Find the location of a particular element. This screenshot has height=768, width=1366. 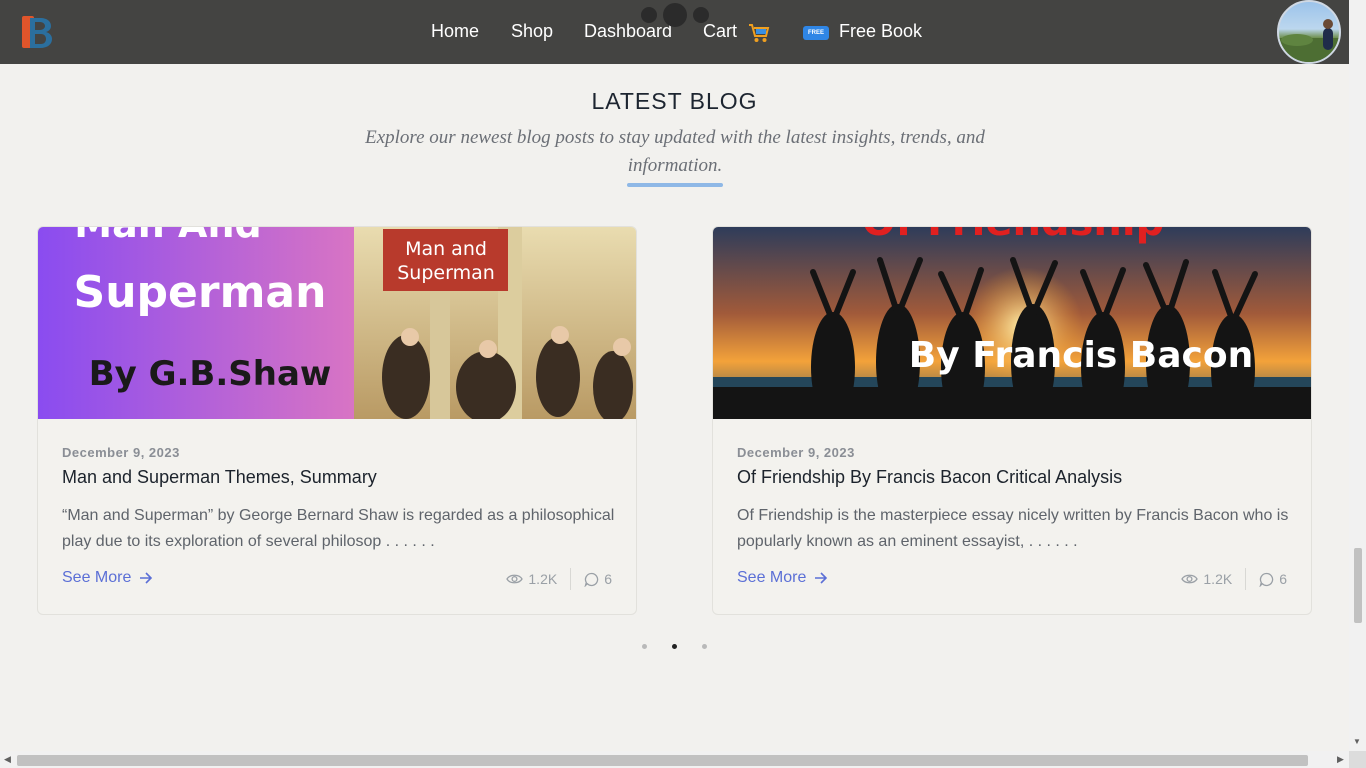

scroll-down-arrow-icon: ▼ is located at coordinates (1357, 741).